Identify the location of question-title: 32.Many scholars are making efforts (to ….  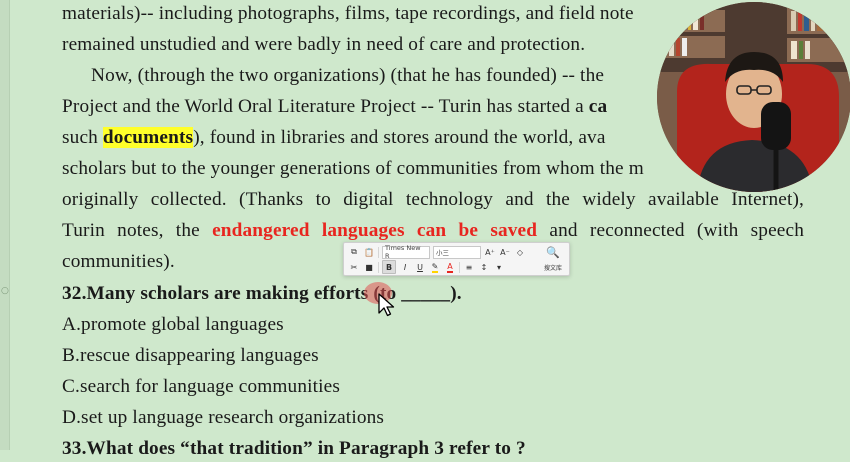
(262, 293).